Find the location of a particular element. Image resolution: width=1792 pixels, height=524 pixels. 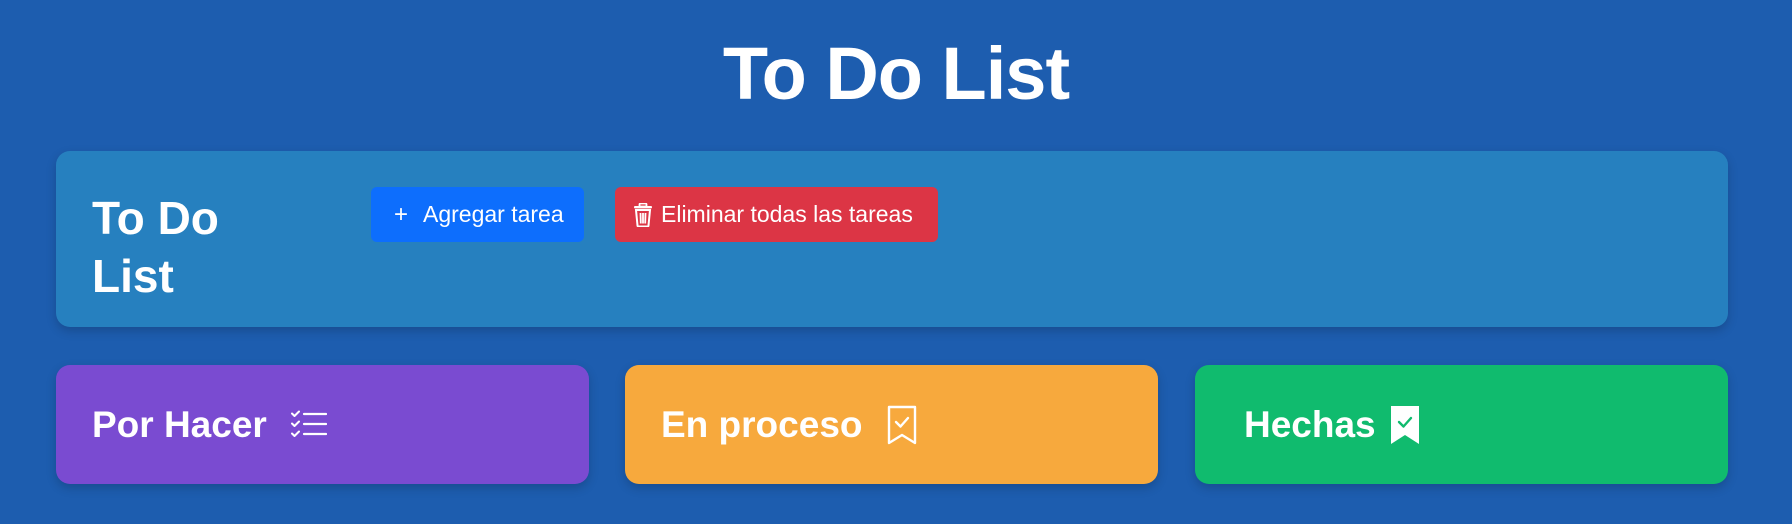

column-en-proceso: En proceso is located at coordinates (891, 424).